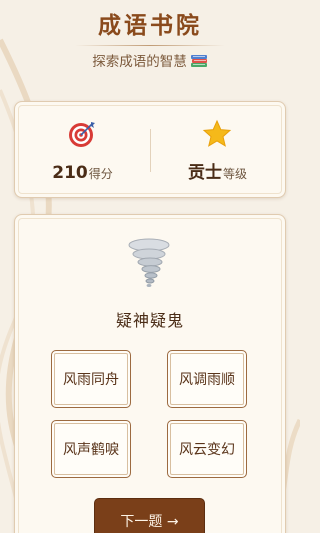 The height and width of the screenshot is (533, 320). Describe the element at coordinates (149, 262) in the screenshot. I see `tornado-icon` at that location.